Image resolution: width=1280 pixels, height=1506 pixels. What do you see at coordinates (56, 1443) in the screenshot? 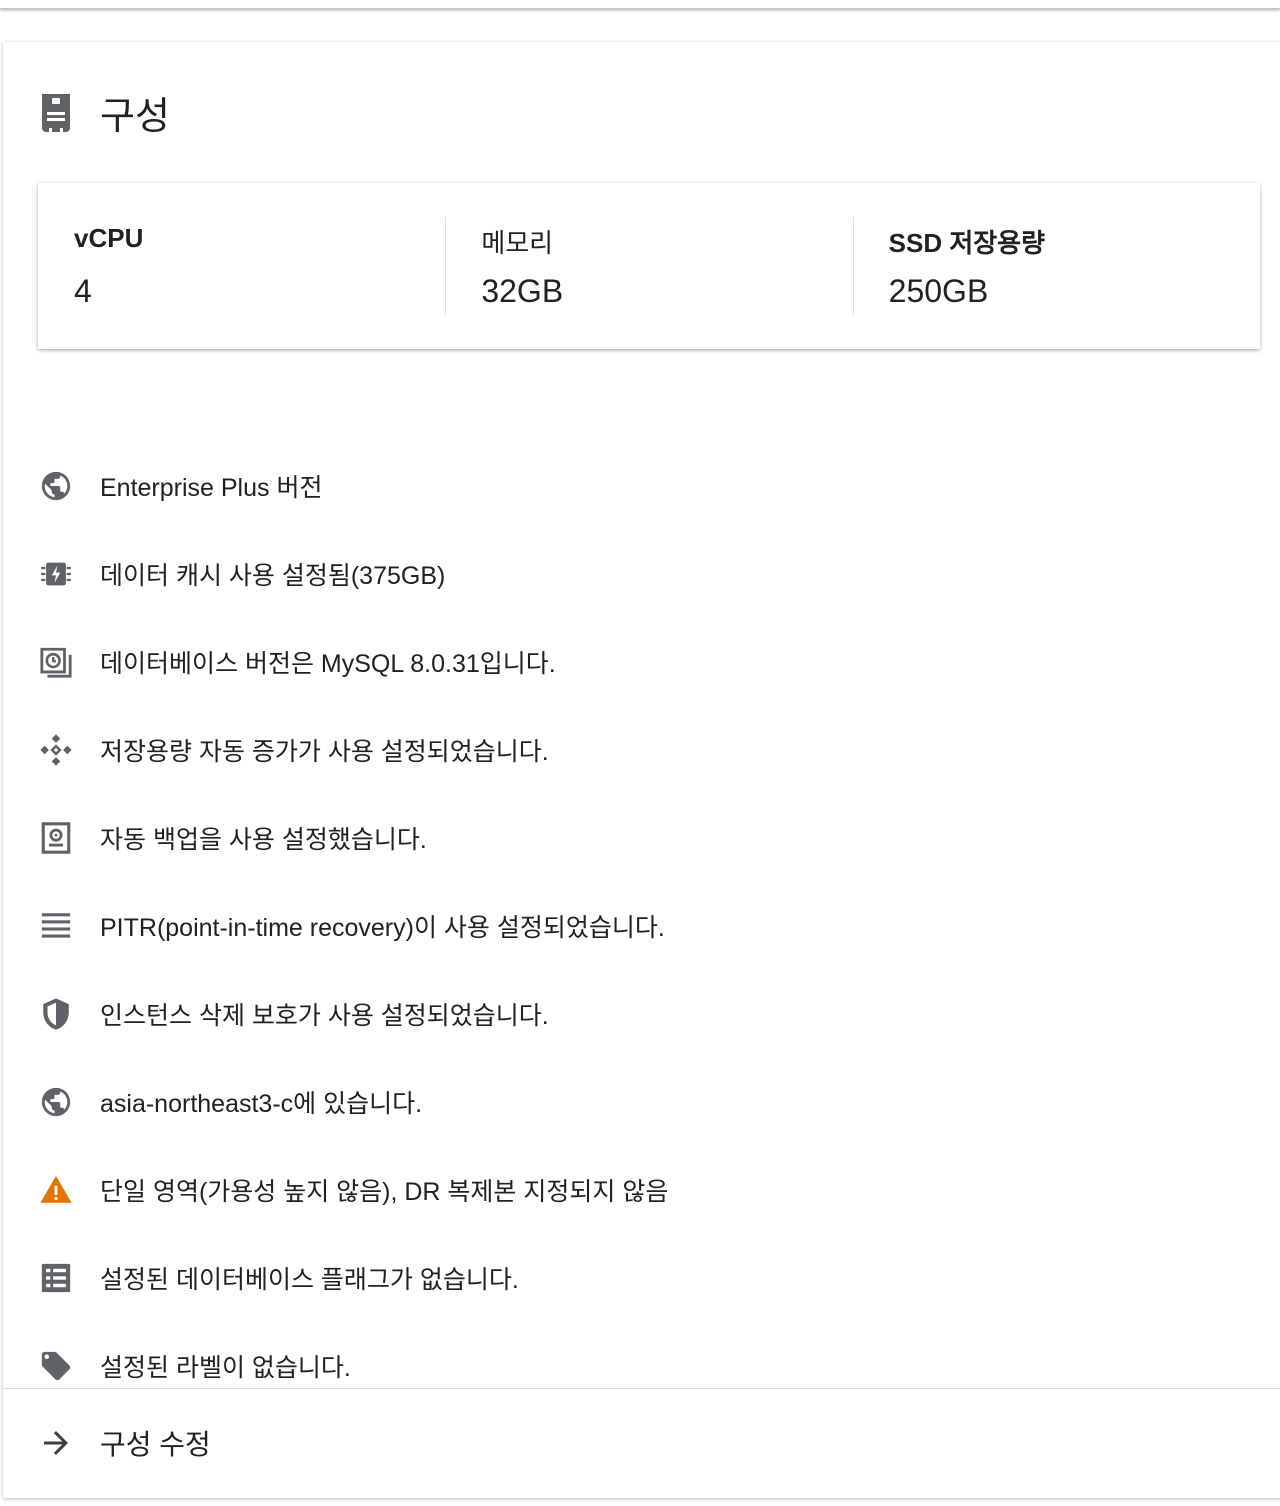
I see `arrow-right-icon` at bounding box center [56, 1443].